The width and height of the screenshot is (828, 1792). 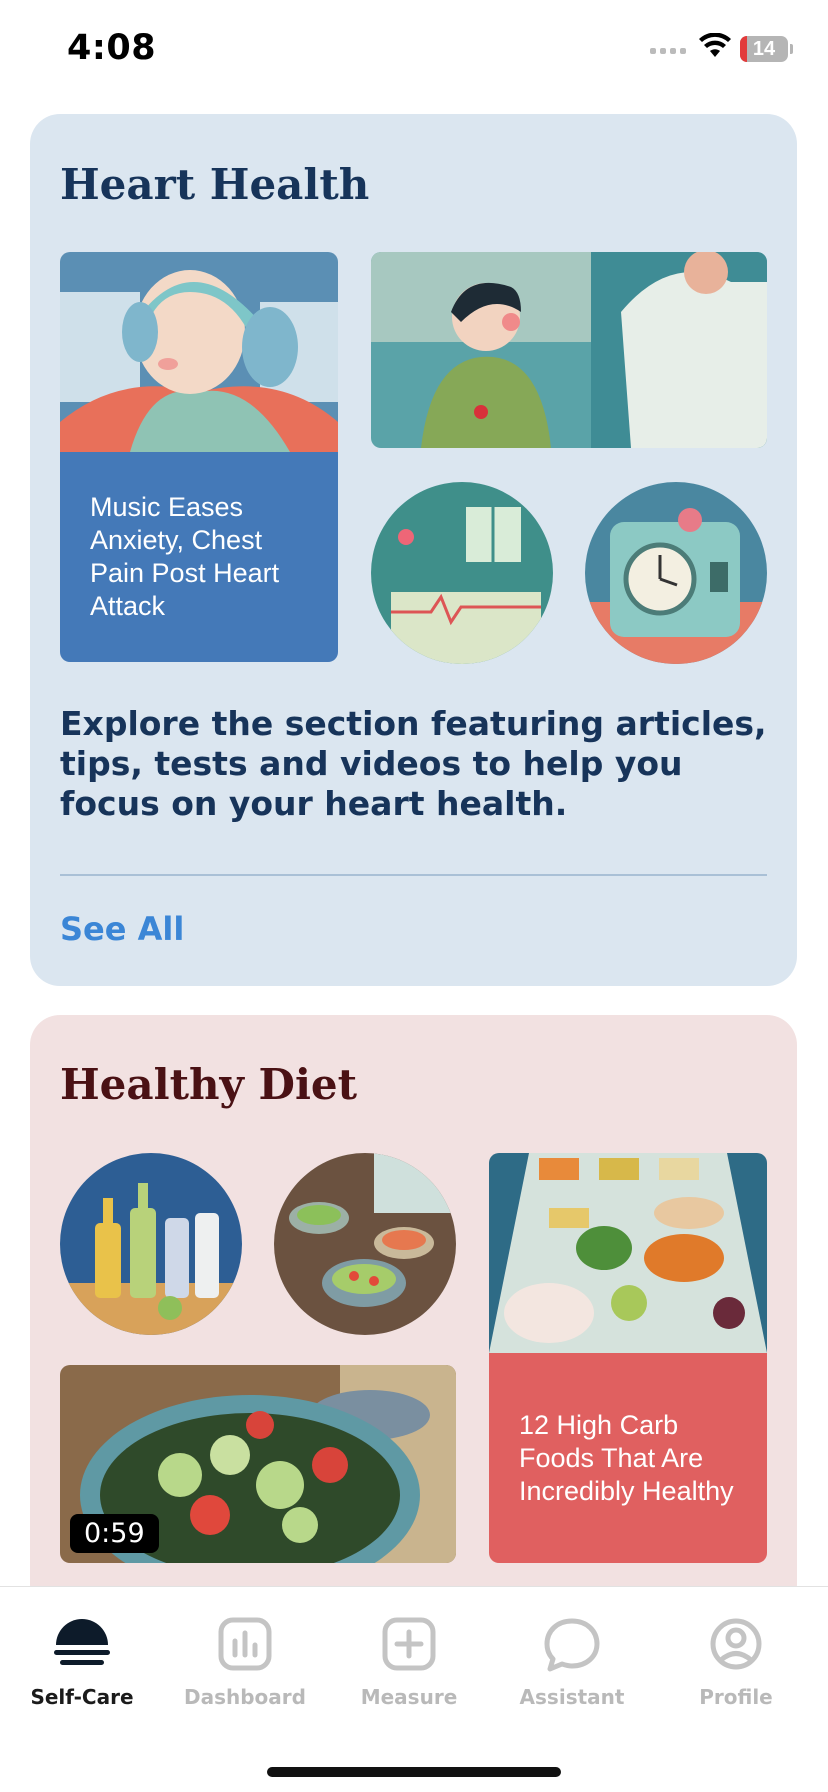 I want to click on tab-label: Self-Care, so click(x=82, y=1697).